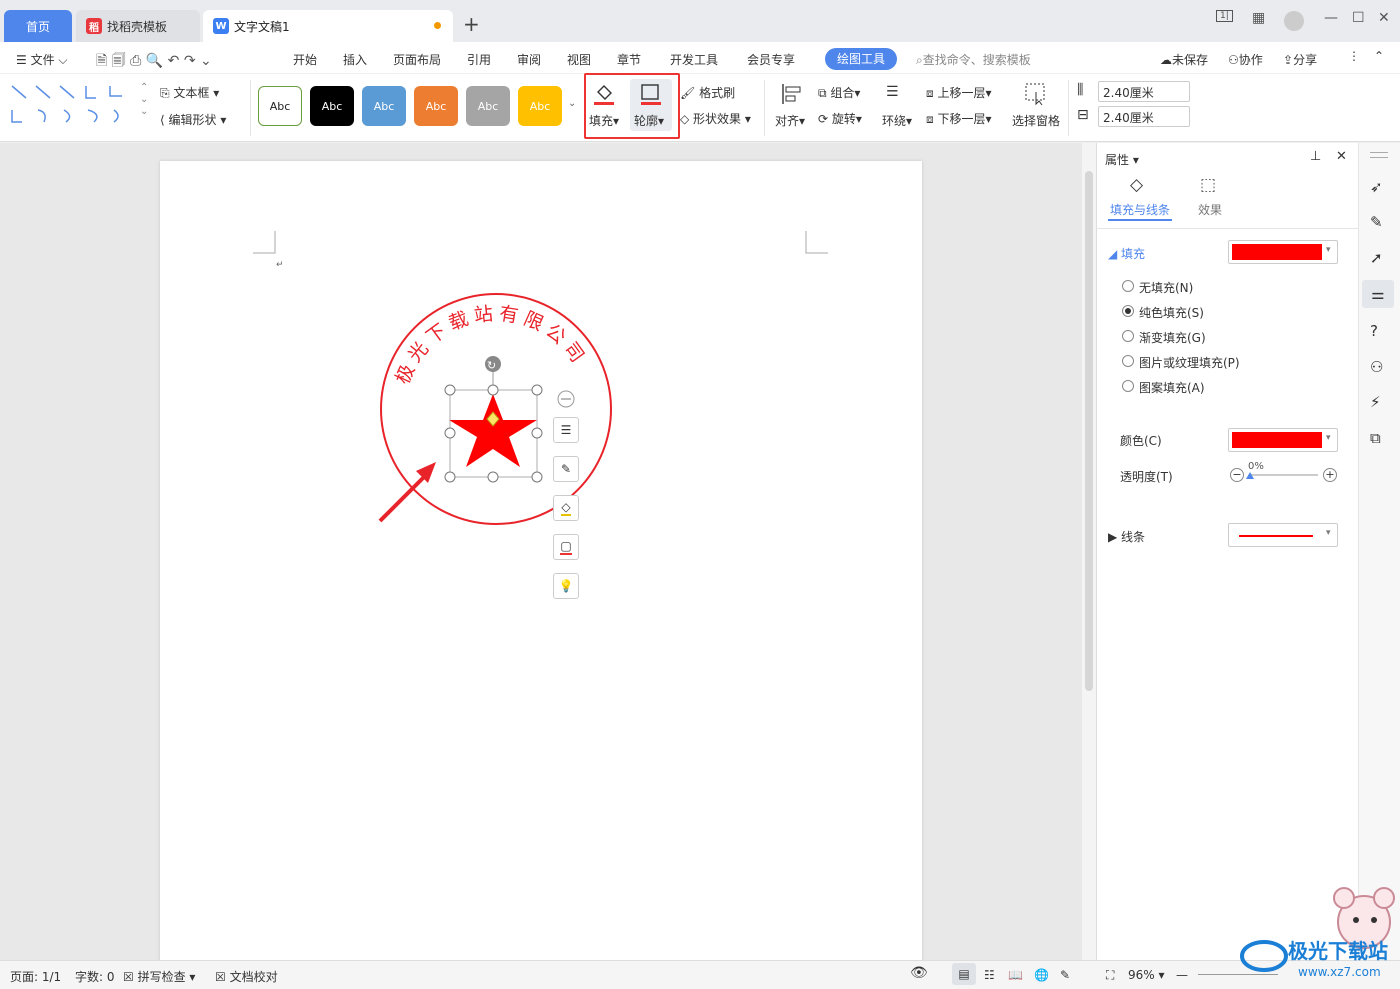  Describe the element at coordinates (989, 975) in the screenshot. I see `outline-view-icon: ☷` at that location.